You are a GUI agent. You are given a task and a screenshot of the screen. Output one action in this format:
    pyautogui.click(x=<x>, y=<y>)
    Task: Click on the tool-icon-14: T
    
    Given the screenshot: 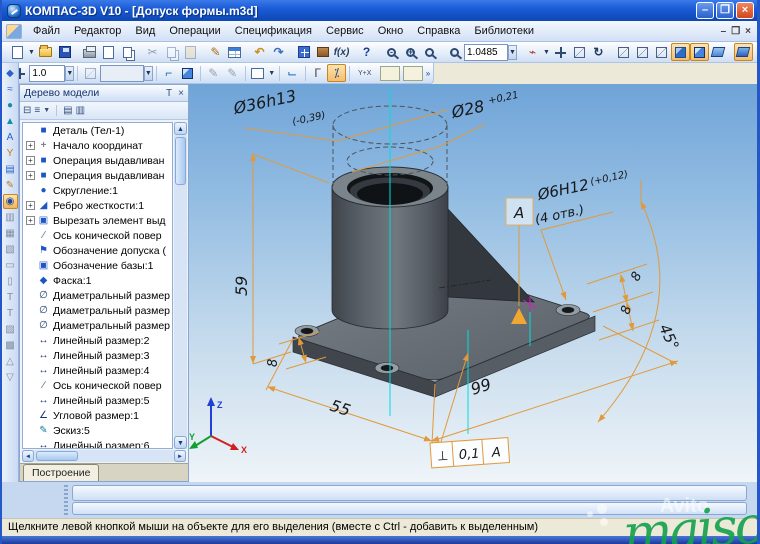 What is the action you would take?
    pyautogui.click(x=10, y=297)
    